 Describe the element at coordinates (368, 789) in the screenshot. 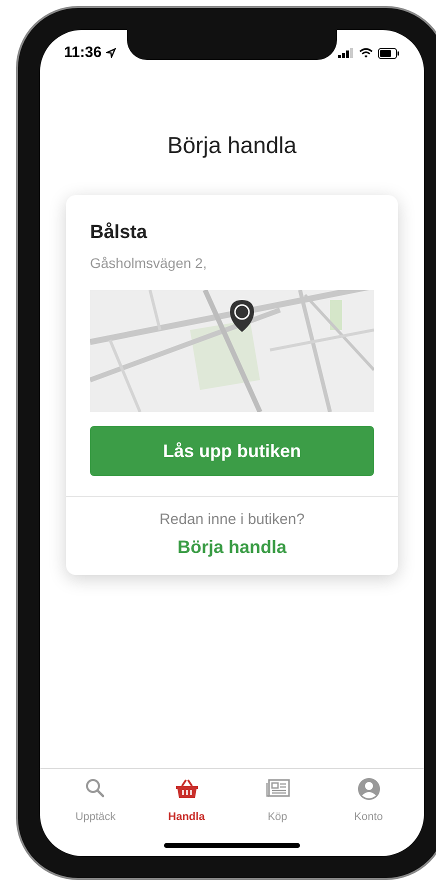

I see `account-icon` at that location.